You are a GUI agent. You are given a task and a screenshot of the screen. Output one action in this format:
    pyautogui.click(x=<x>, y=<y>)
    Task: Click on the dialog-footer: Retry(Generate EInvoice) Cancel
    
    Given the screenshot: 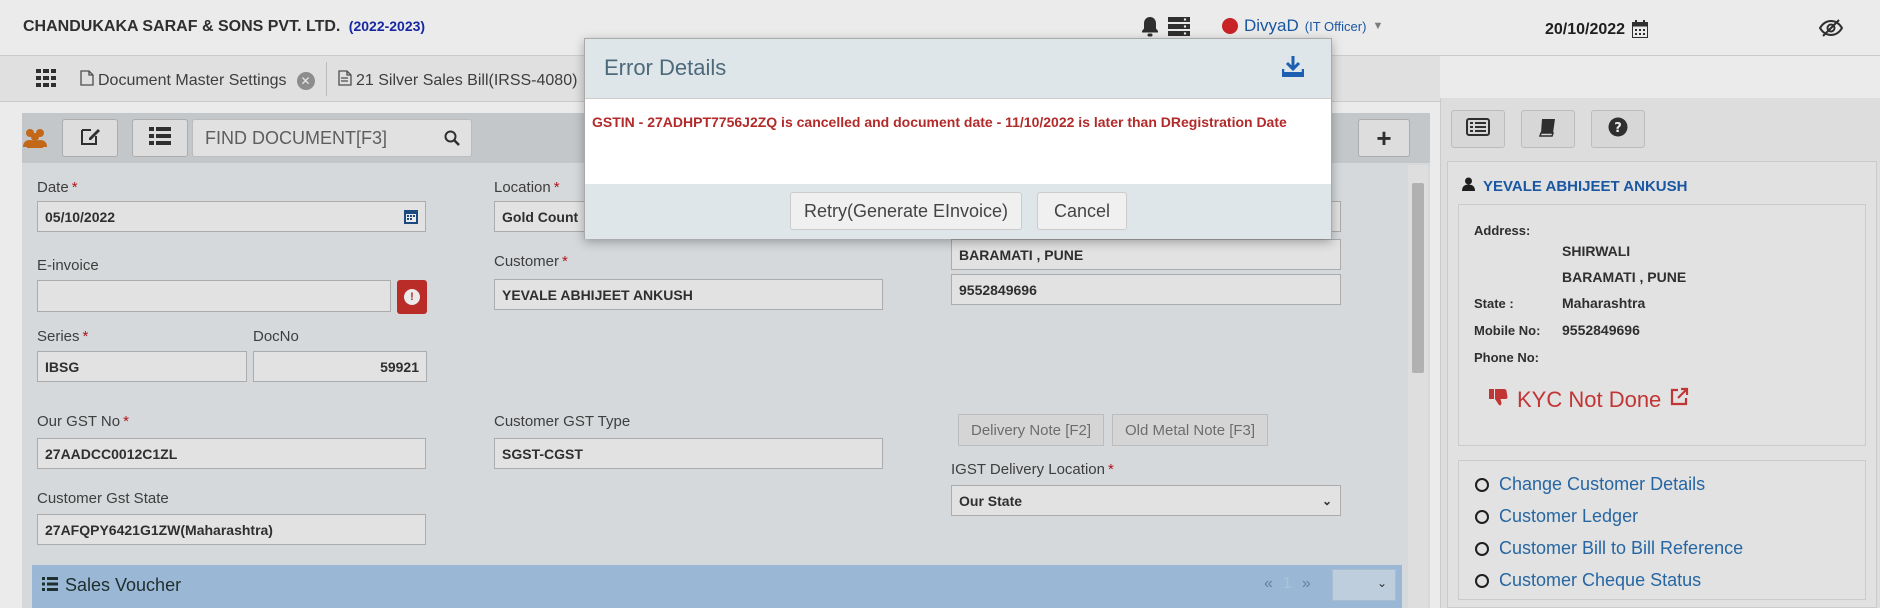 What is the action you would take?
    pyautogui.click(x=958, y=211)
    